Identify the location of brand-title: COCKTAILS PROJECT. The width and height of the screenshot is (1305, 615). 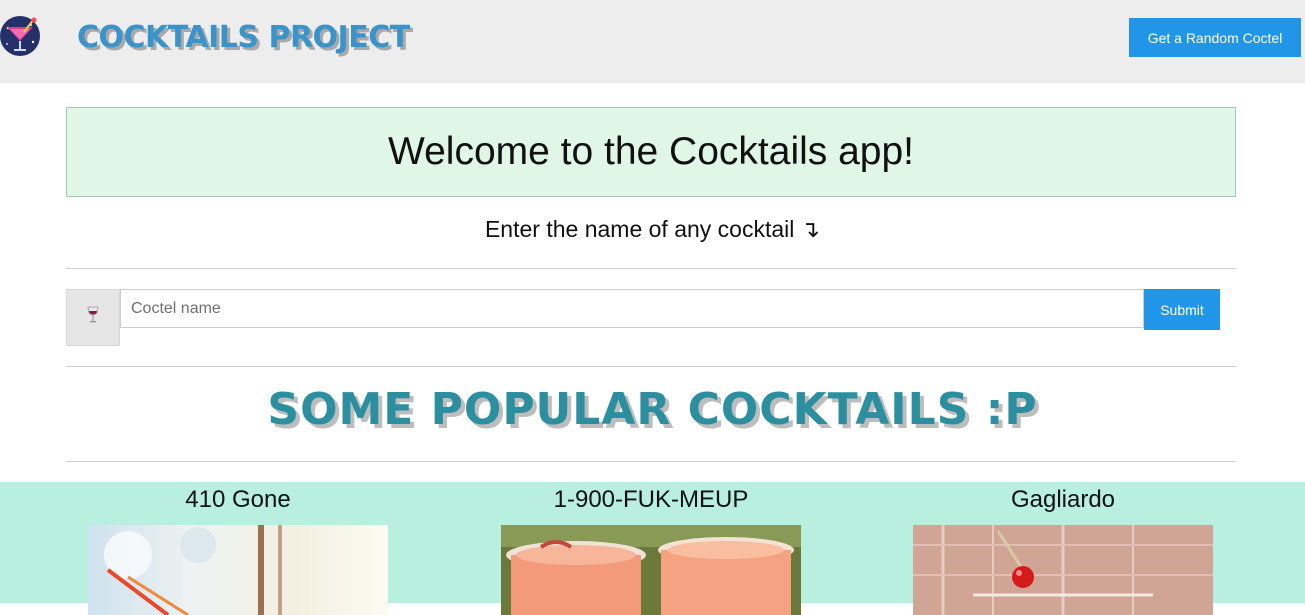
(243, 37).